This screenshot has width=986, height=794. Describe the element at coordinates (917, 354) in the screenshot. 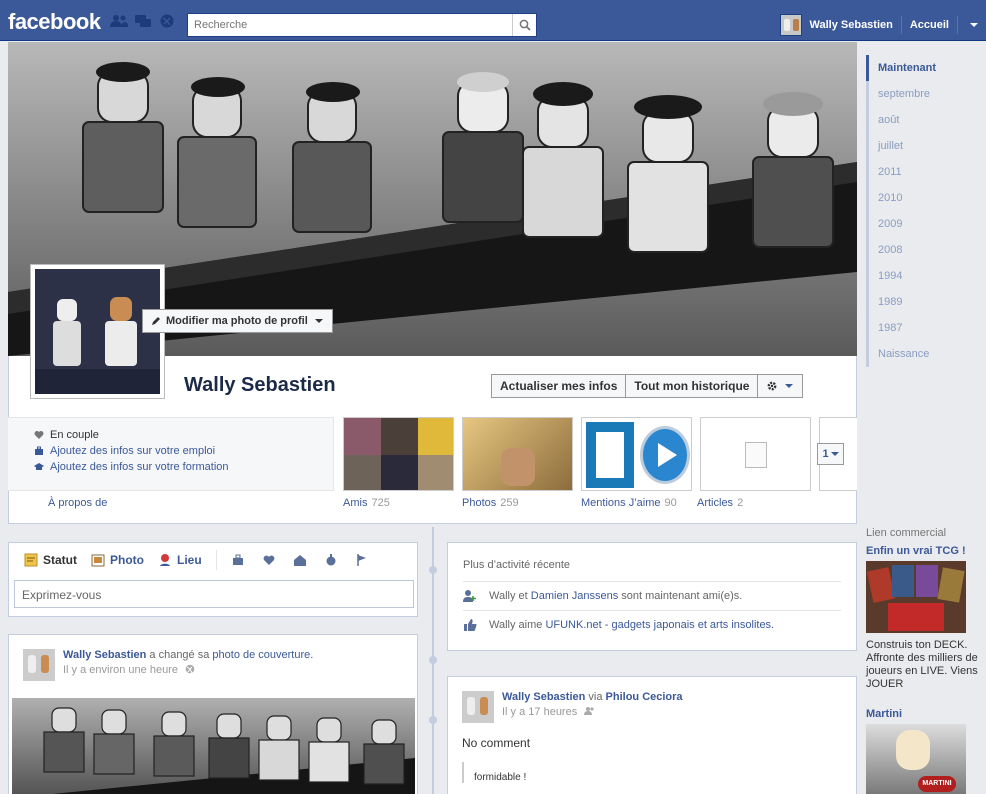

I see `scrubber-item: Naissance` at that location.